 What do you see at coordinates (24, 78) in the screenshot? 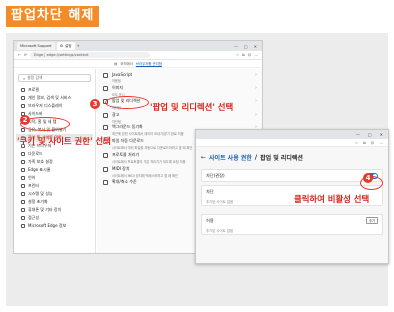
I see `search-icon: ⌕` at bounding box center [24, 78].